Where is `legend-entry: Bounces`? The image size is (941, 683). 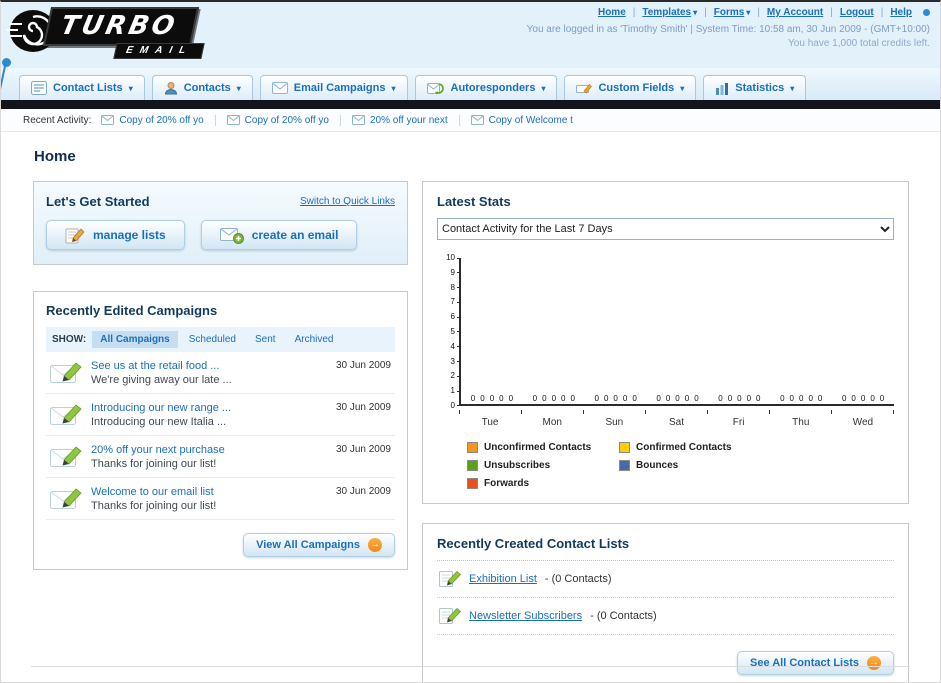
legend-entry: Bounces is located at coordinates (695, 465).